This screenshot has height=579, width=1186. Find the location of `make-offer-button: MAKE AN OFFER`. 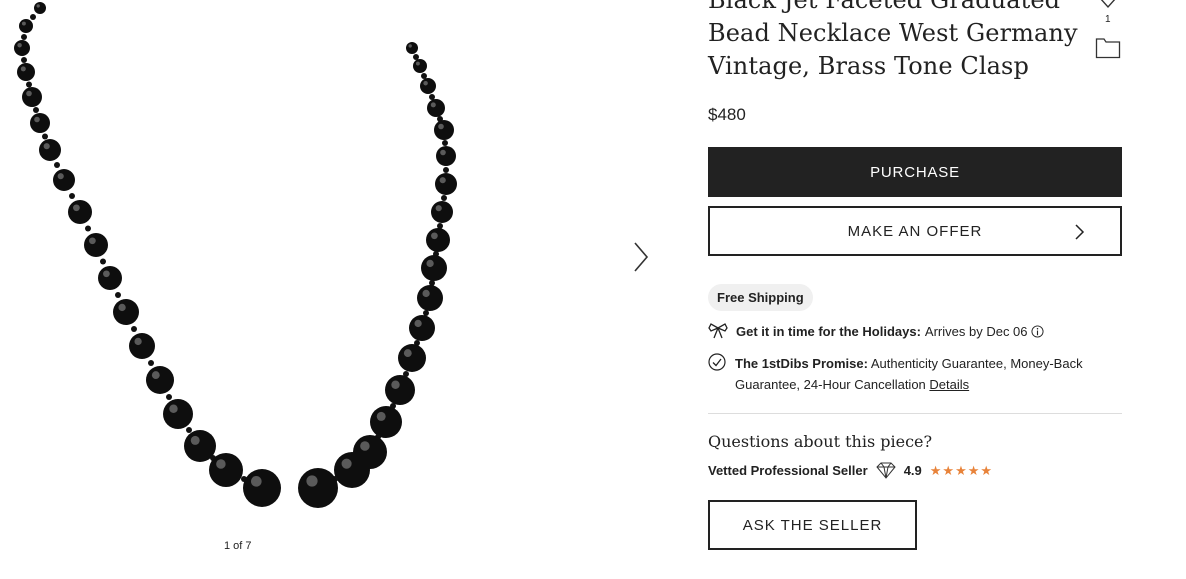

make-offer-button: MAKE AN OFFER is located at coordinates (915, 231).